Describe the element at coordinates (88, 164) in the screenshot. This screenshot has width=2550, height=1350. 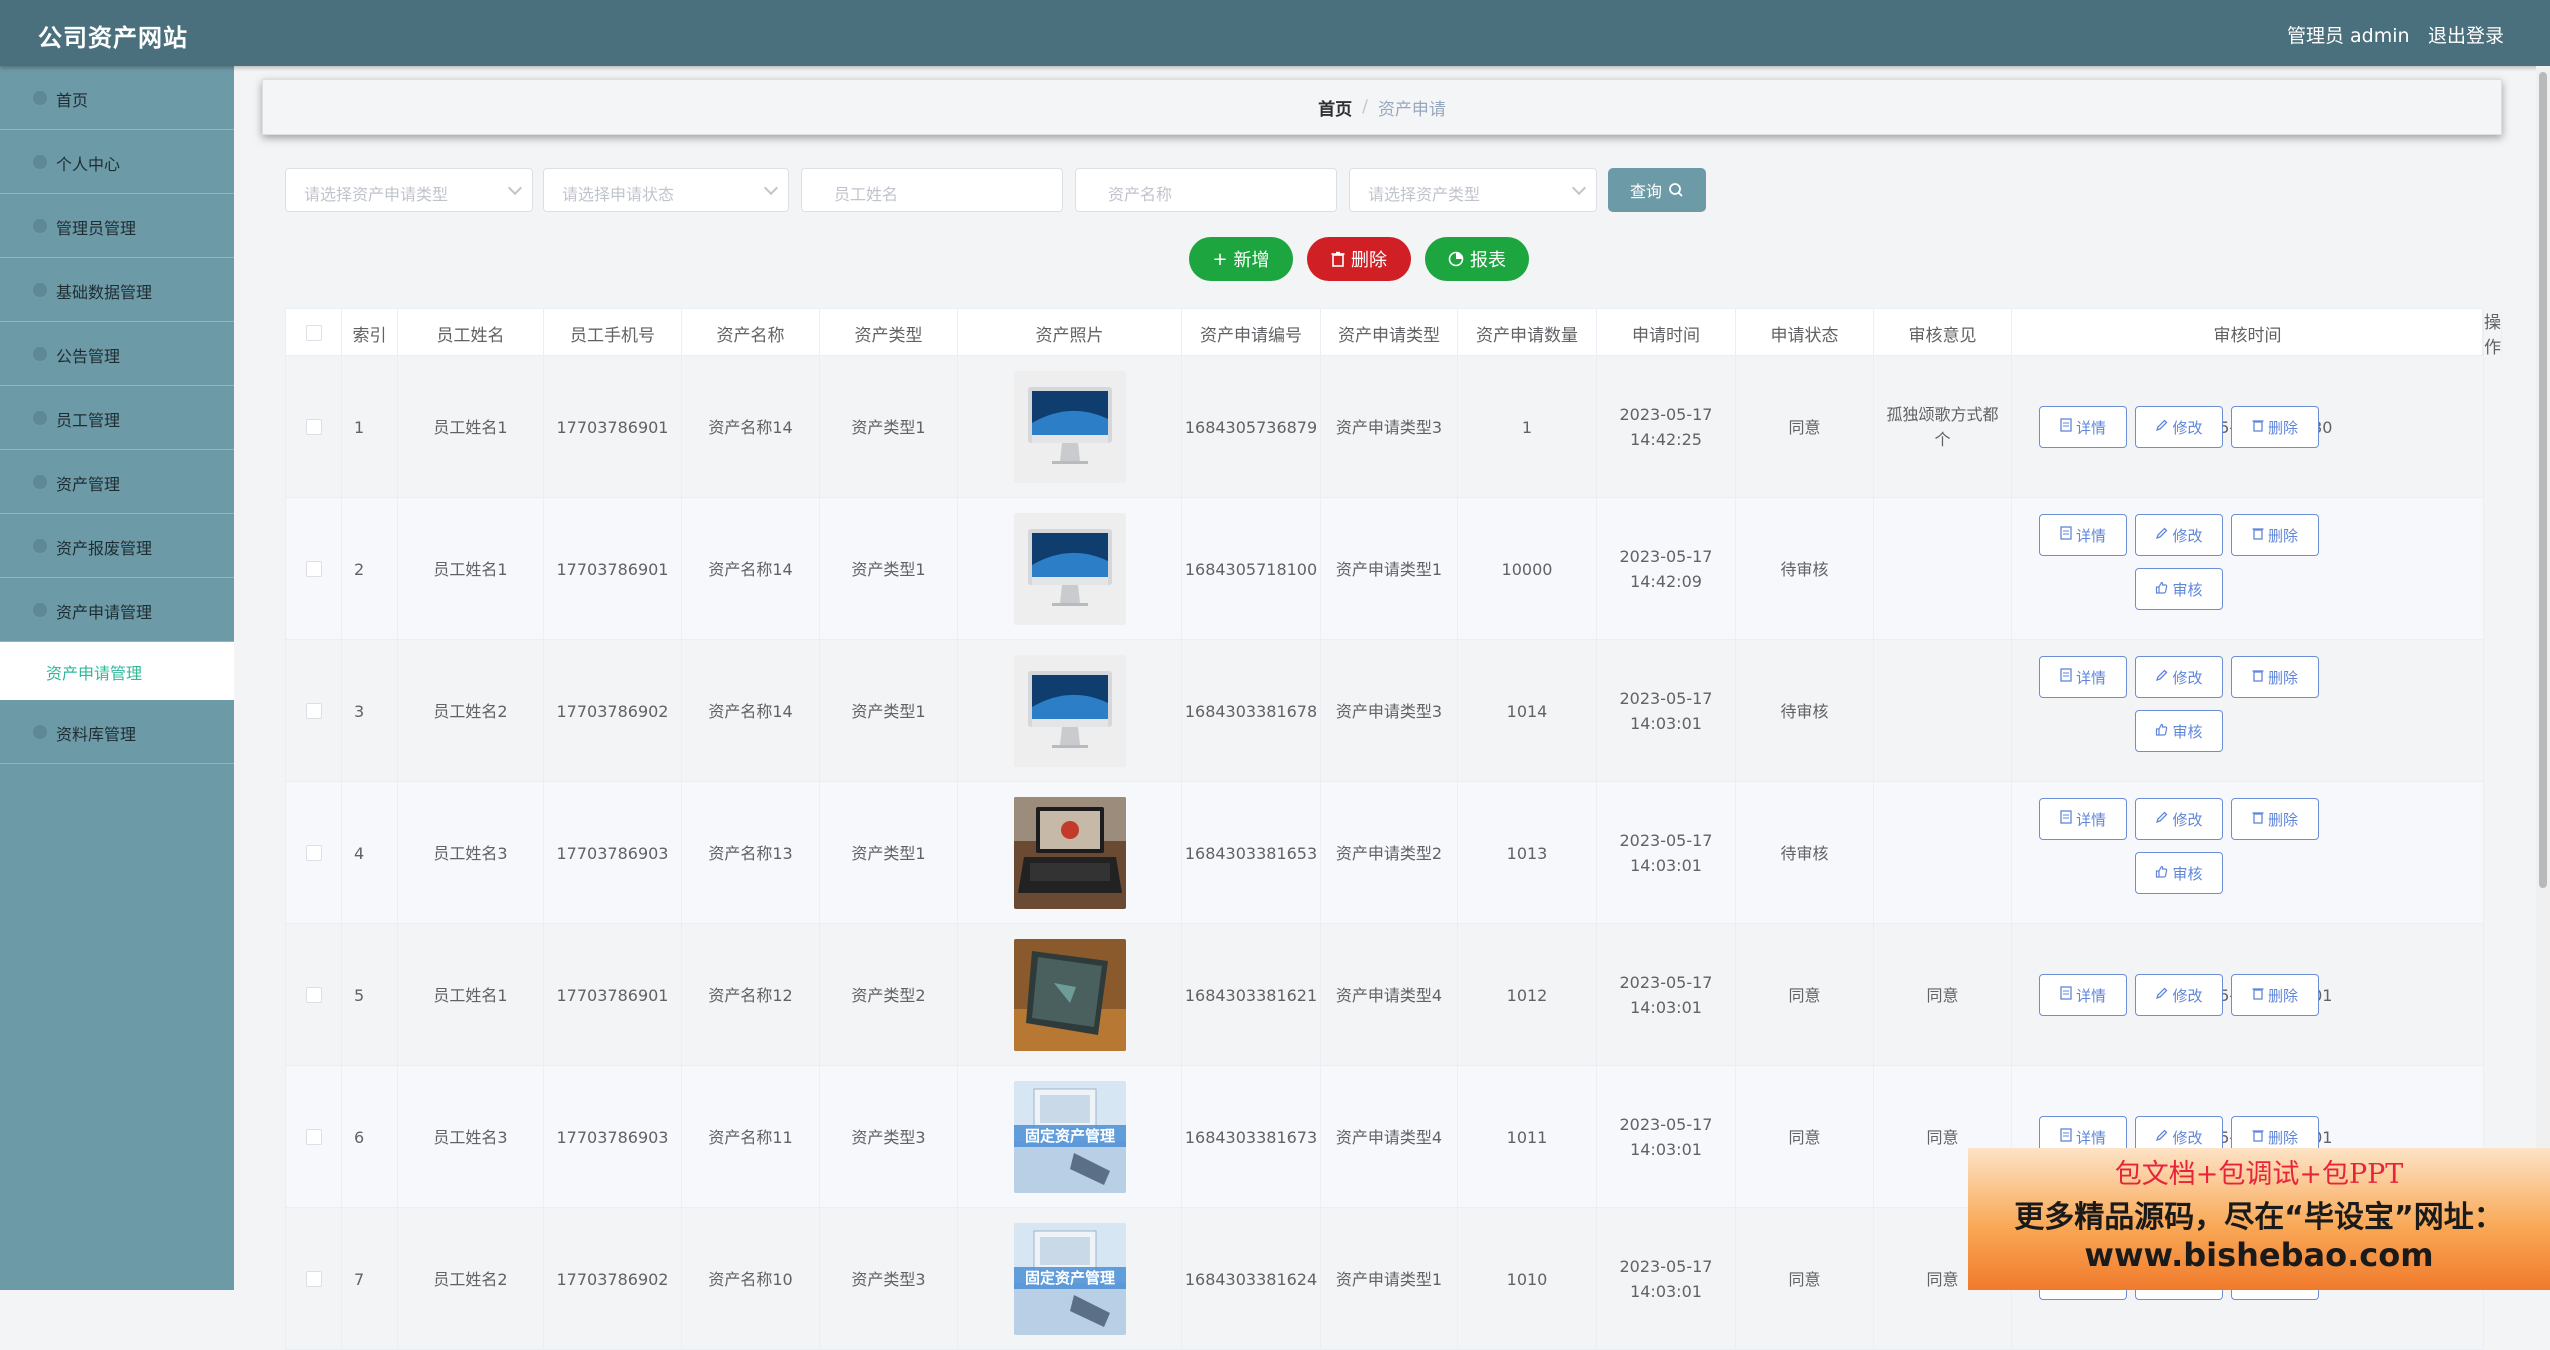
I see `sidebar-item-label: 个人中心` at that location.